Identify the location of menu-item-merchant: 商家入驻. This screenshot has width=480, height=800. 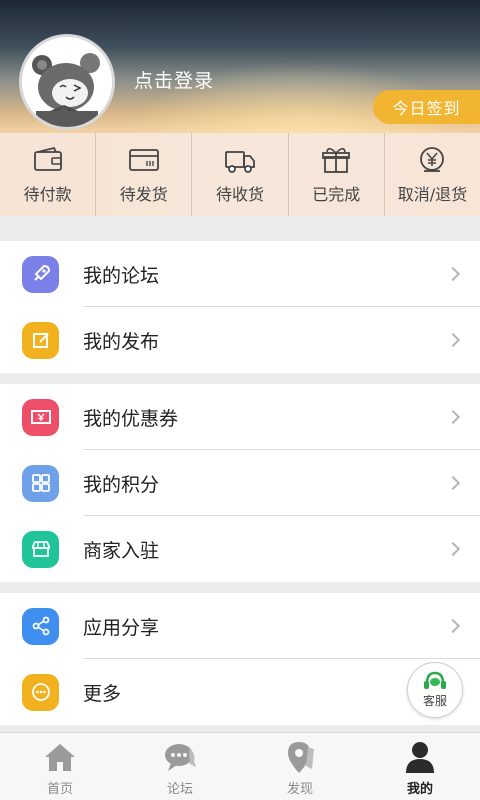
(240, 549).